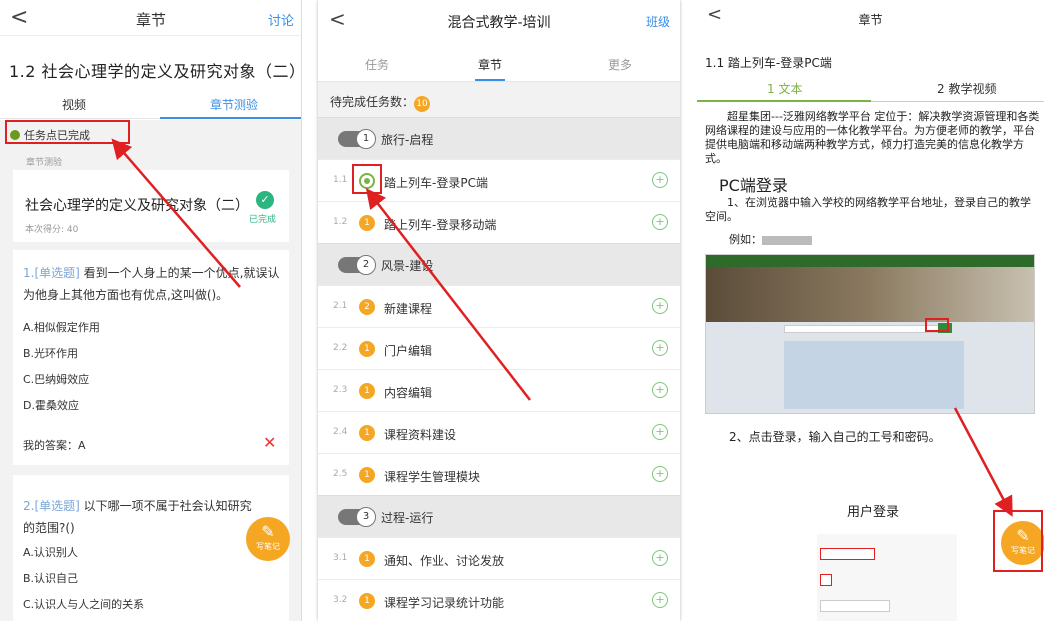  I want to click on screenshot-header, so click(870, 261).